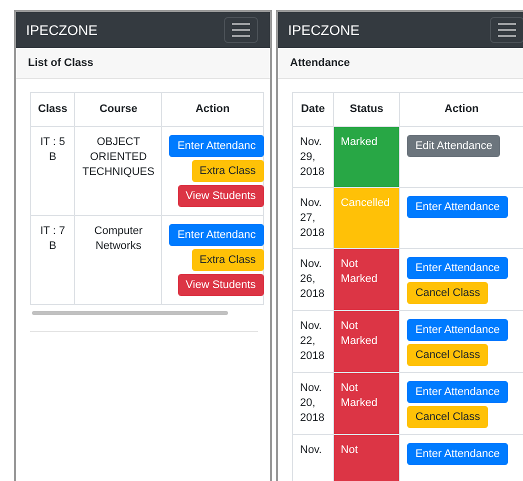  Describe the element at coordinates (52, 171) in the screenshot. I see `table-cell: IT : 5 B` at that location.